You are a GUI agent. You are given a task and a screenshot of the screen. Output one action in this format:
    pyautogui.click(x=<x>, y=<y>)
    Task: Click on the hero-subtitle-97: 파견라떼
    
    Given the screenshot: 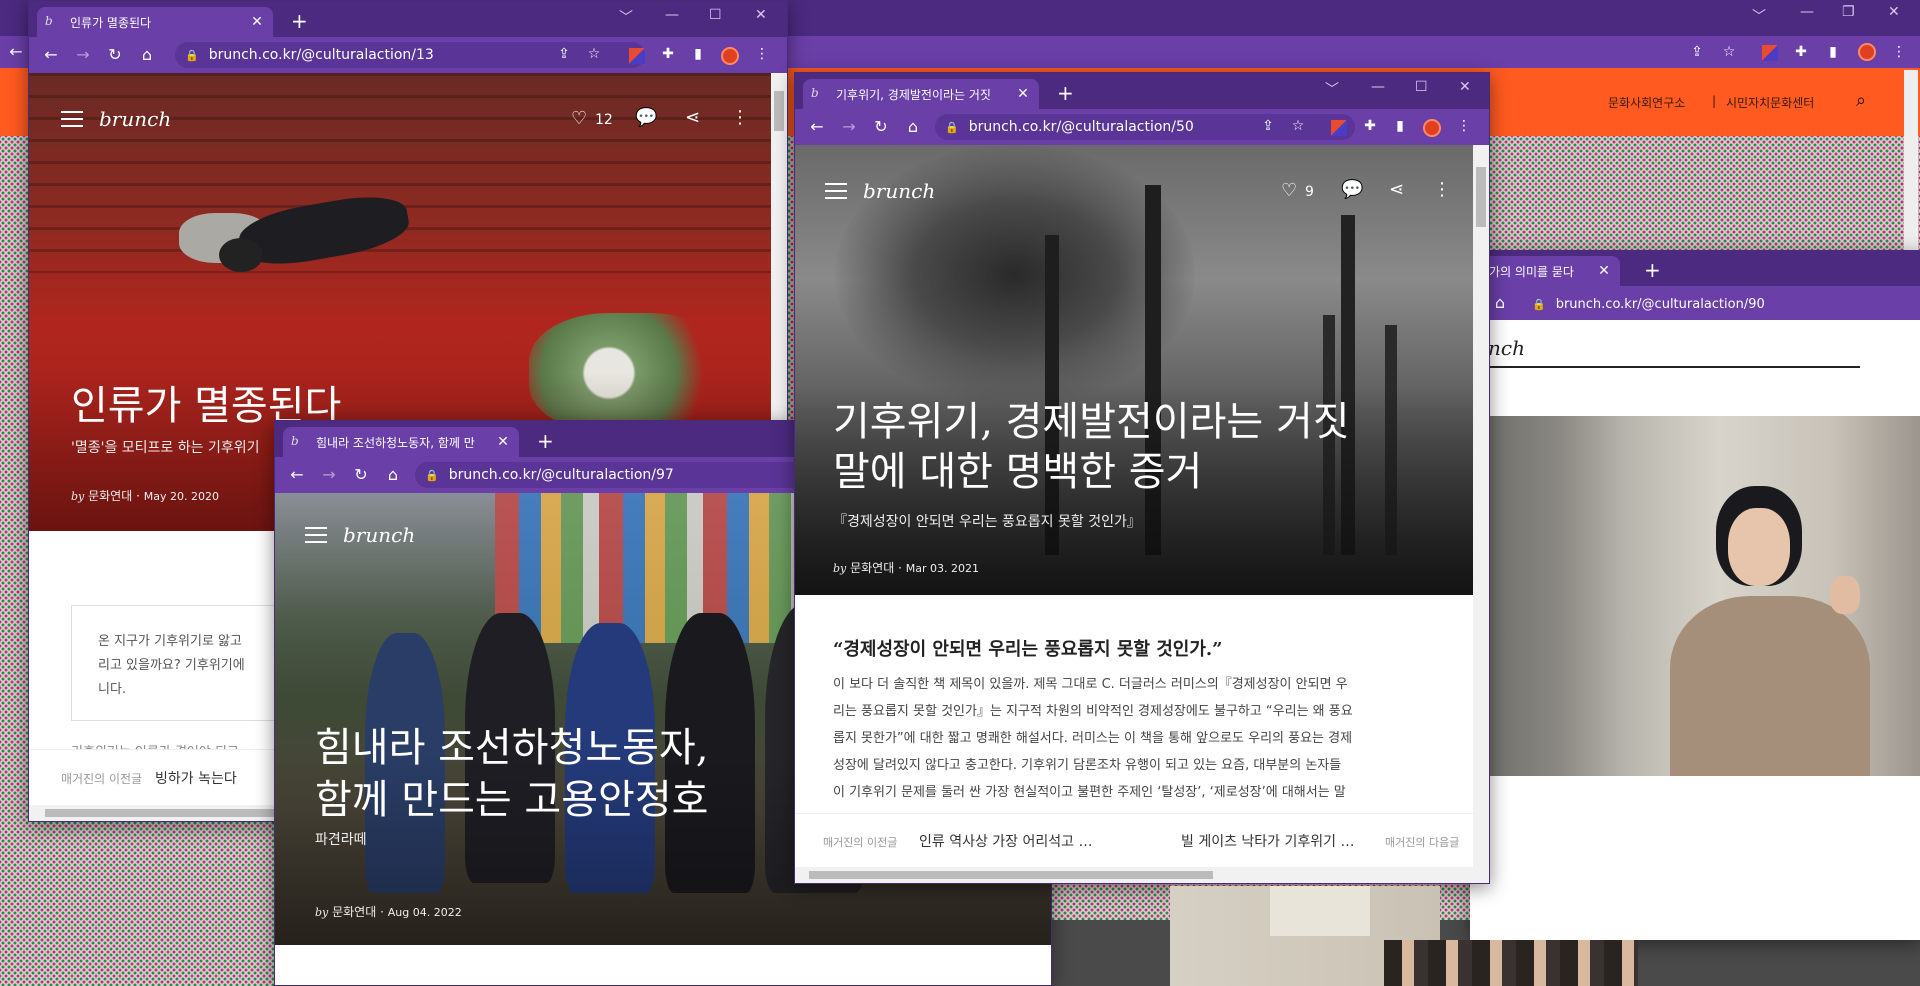 What is the action you would take?
    pyautogui.click(x=341, y=840)
    